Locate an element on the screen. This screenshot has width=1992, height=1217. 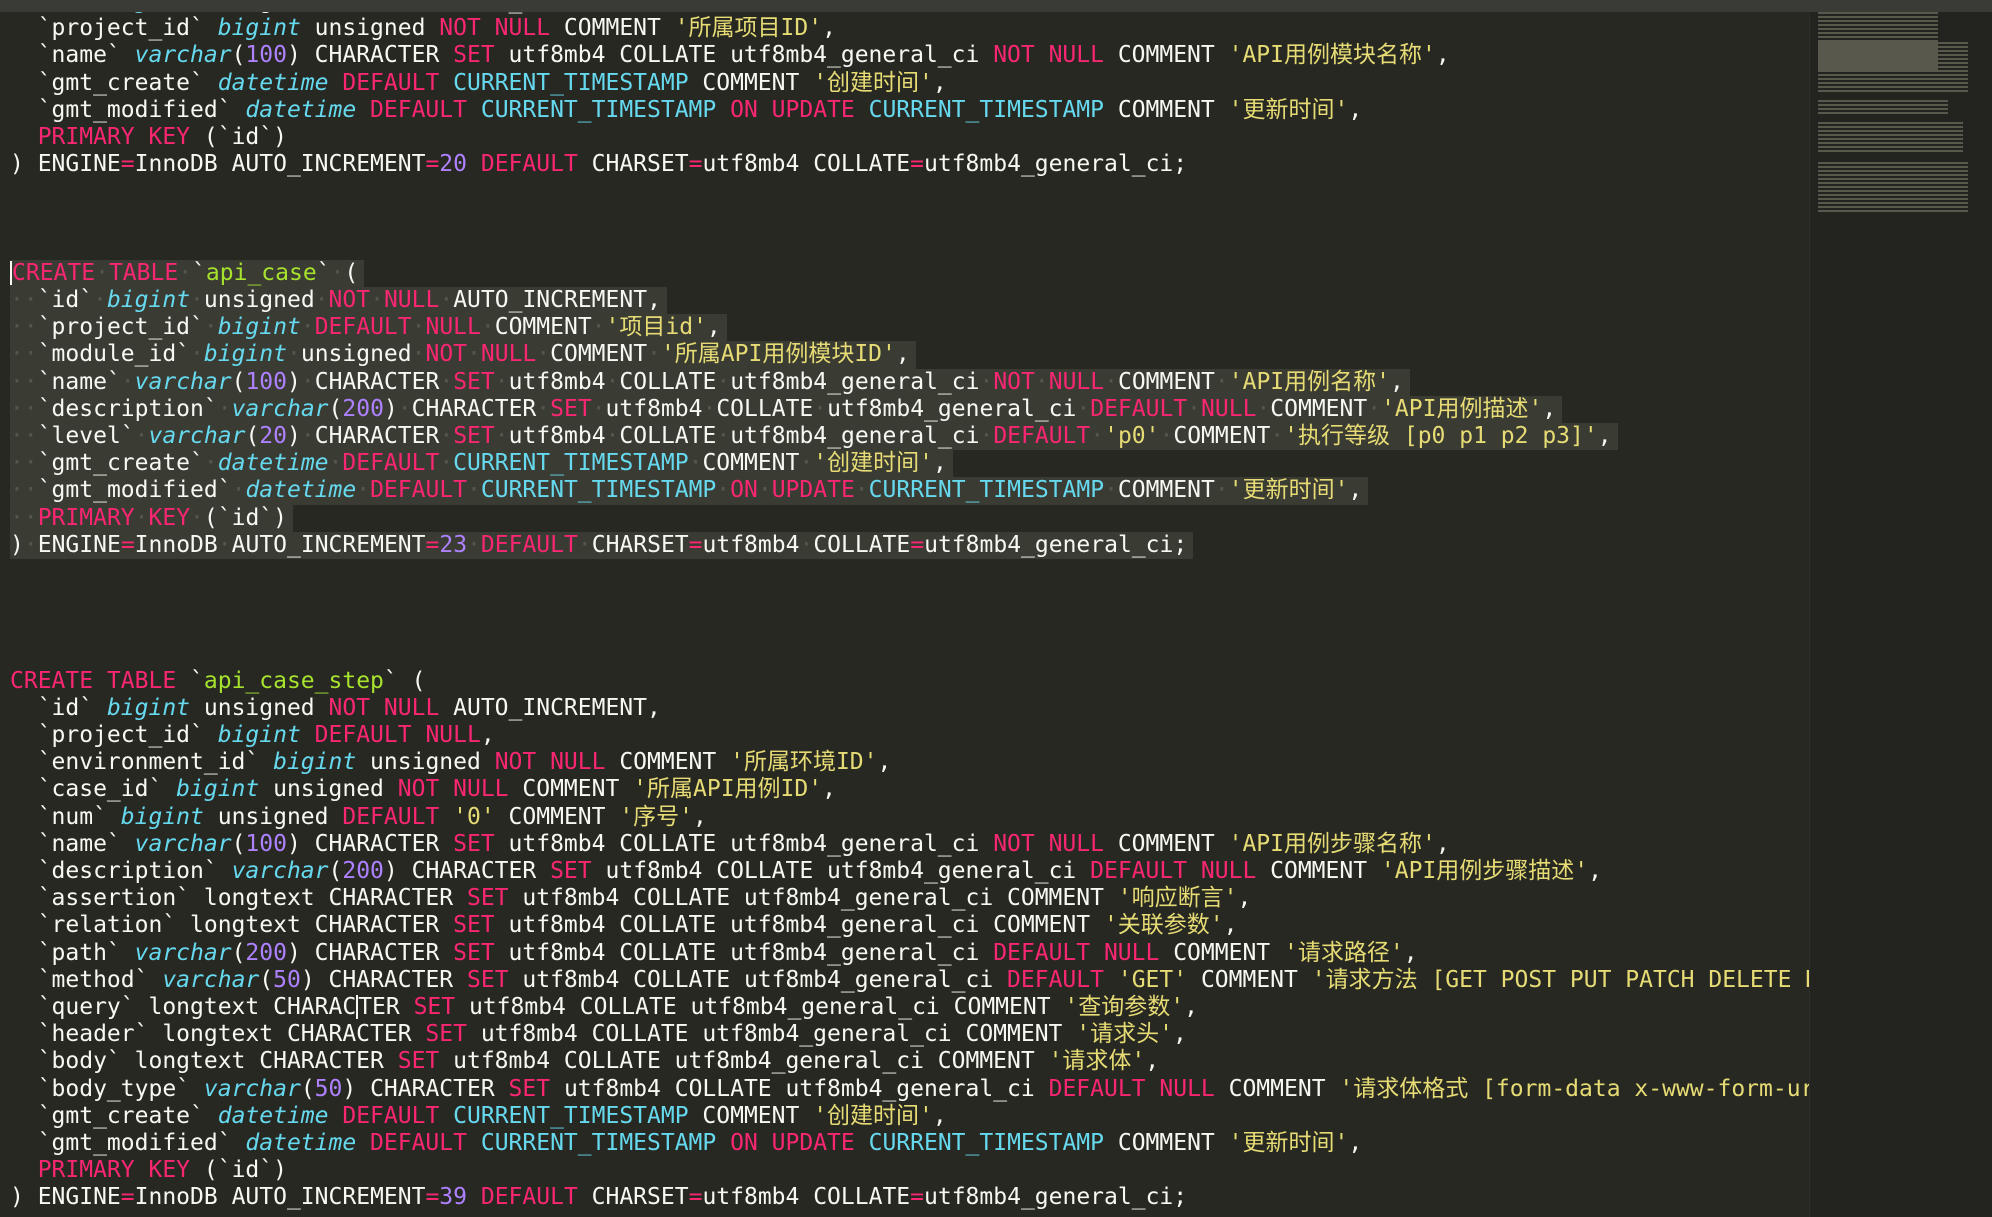
code-token: ` is located at coordinates (323, 272).